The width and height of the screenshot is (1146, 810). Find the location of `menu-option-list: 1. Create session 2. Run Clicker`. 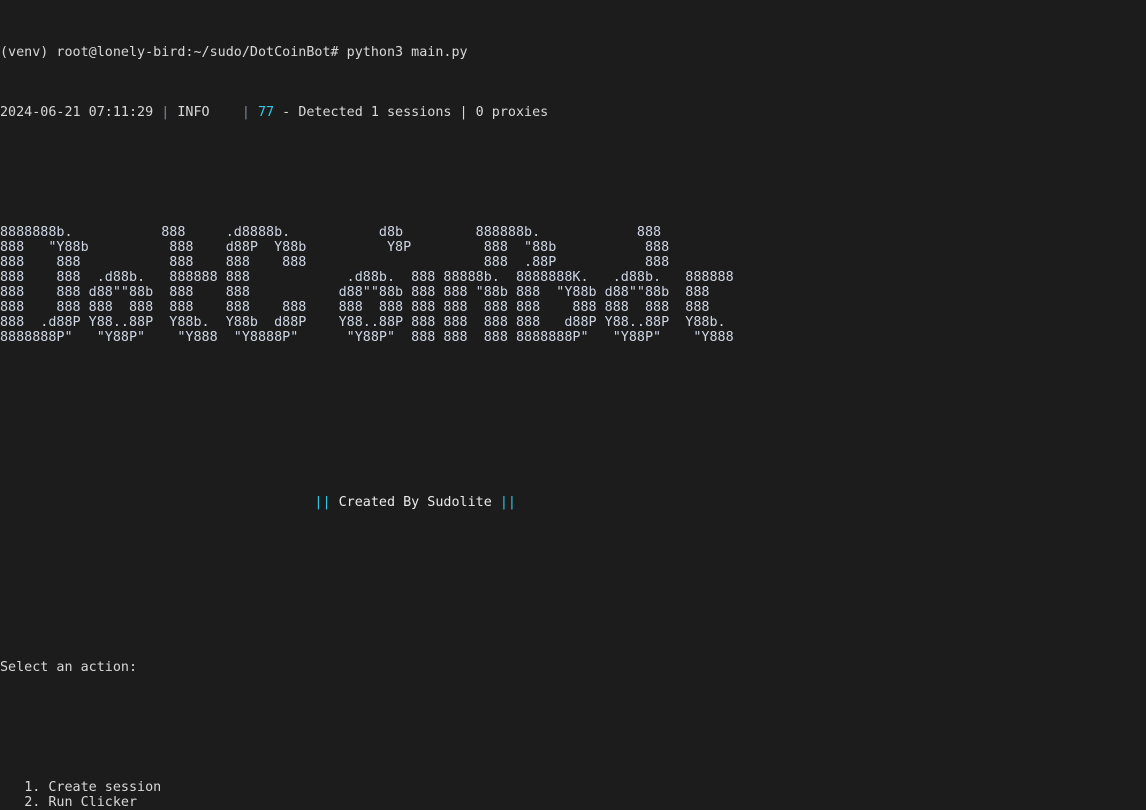

menu-option-list: 1. Create session 2. Run Clicker is located at coordinates (573, 795).